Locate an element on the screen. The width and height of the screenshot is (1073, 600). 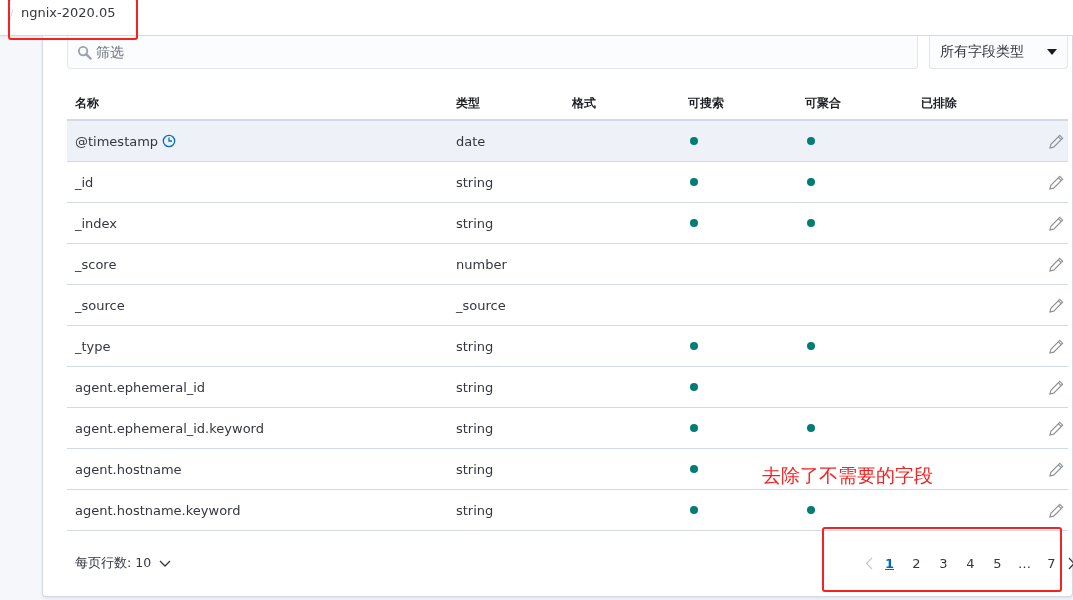
previous-page-icon is located at coordinates (869, 563).